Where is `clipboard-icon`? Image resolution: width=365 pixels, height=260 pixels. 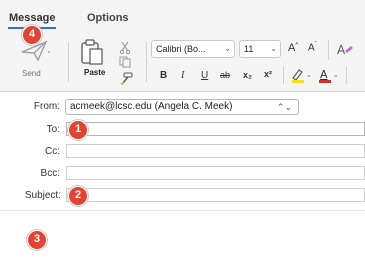 clipboard-icon is located at coordinates (92, 52).